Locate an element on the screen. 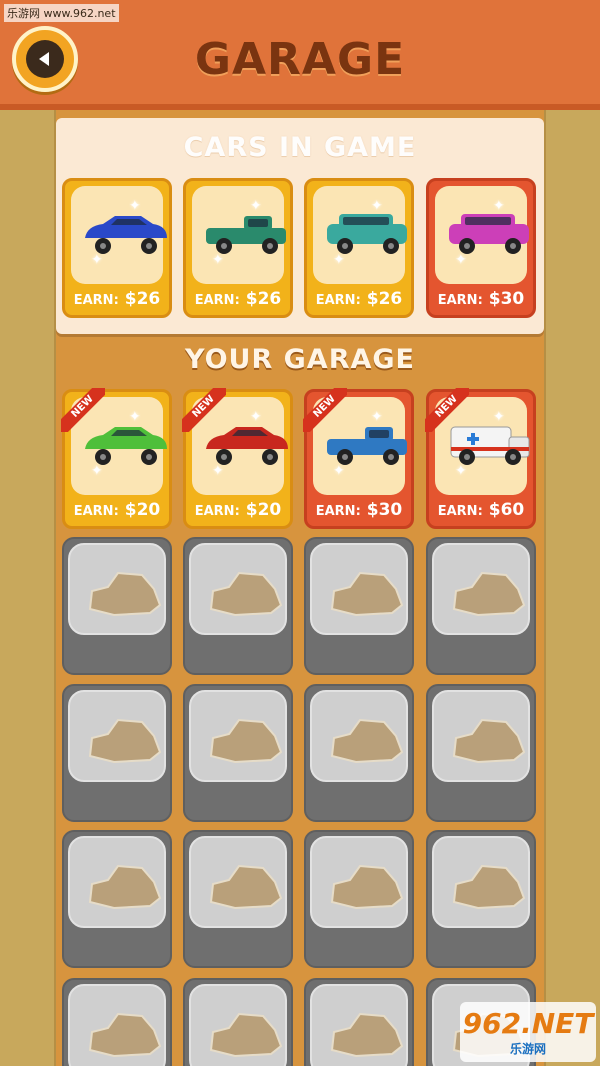  cars_in_game-car-card-1: ✦ ✦ EARN: $26 is located at coordinates (117, 248).